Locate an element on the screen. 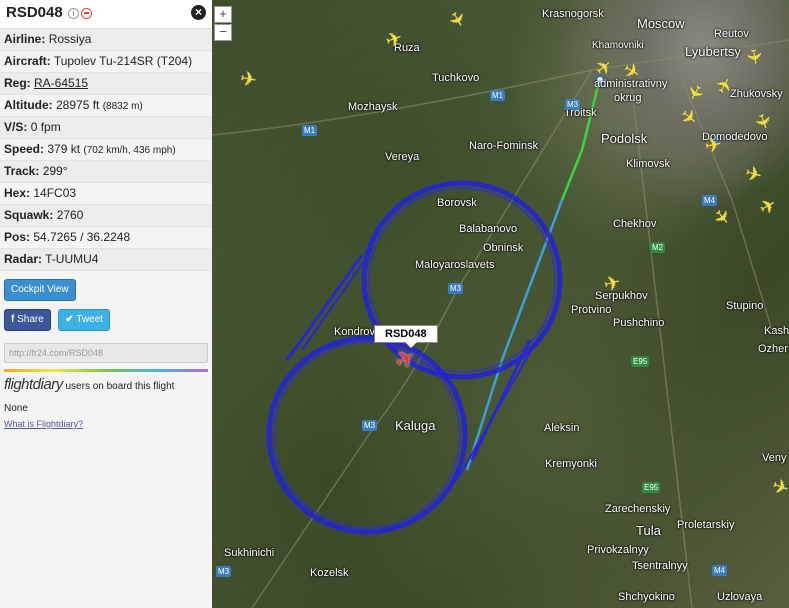  city-label: Pushchino is located at coordinates (639, 323).